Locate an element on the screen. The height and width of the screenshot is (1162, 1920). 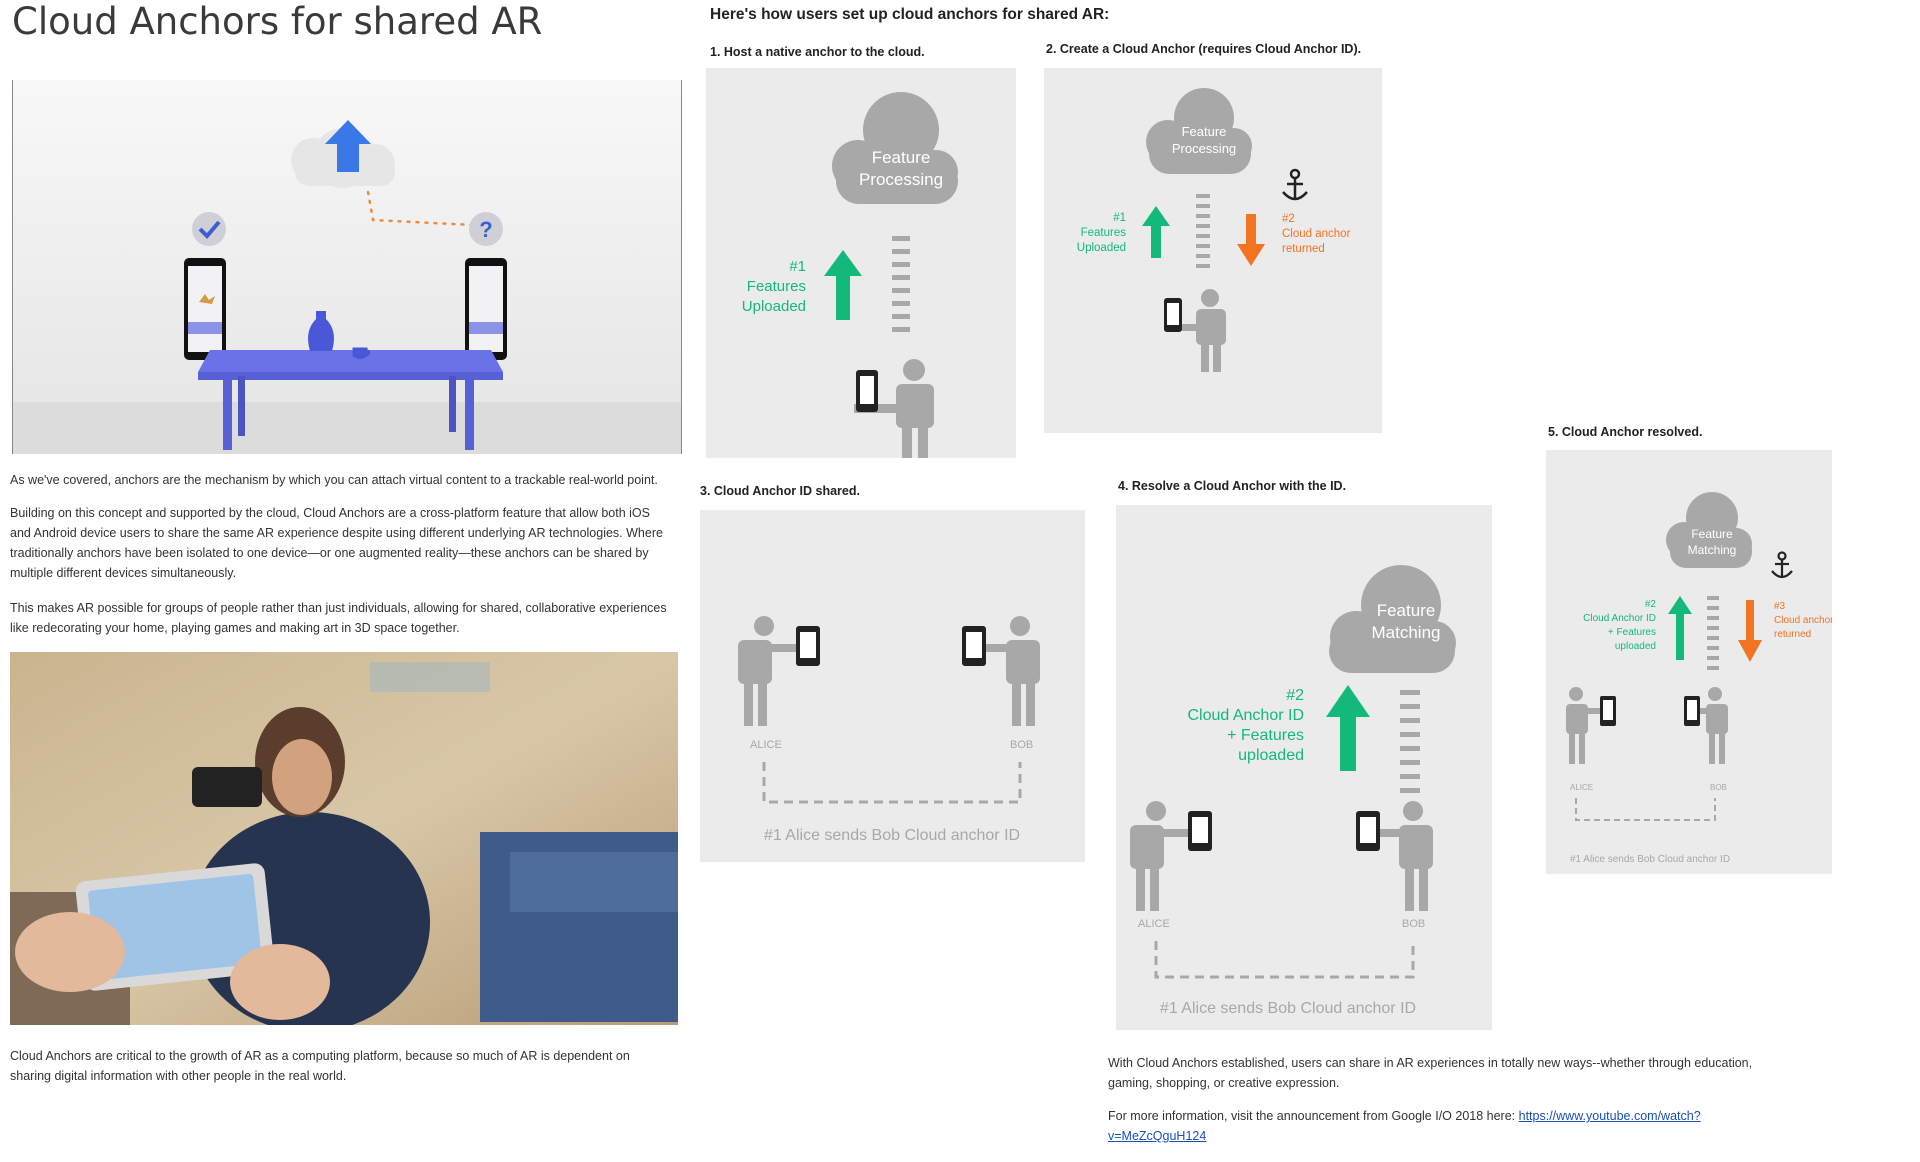
youtube-link-line1: https://www.youtube.com/watch? is located at coordinates (1610, 1116).